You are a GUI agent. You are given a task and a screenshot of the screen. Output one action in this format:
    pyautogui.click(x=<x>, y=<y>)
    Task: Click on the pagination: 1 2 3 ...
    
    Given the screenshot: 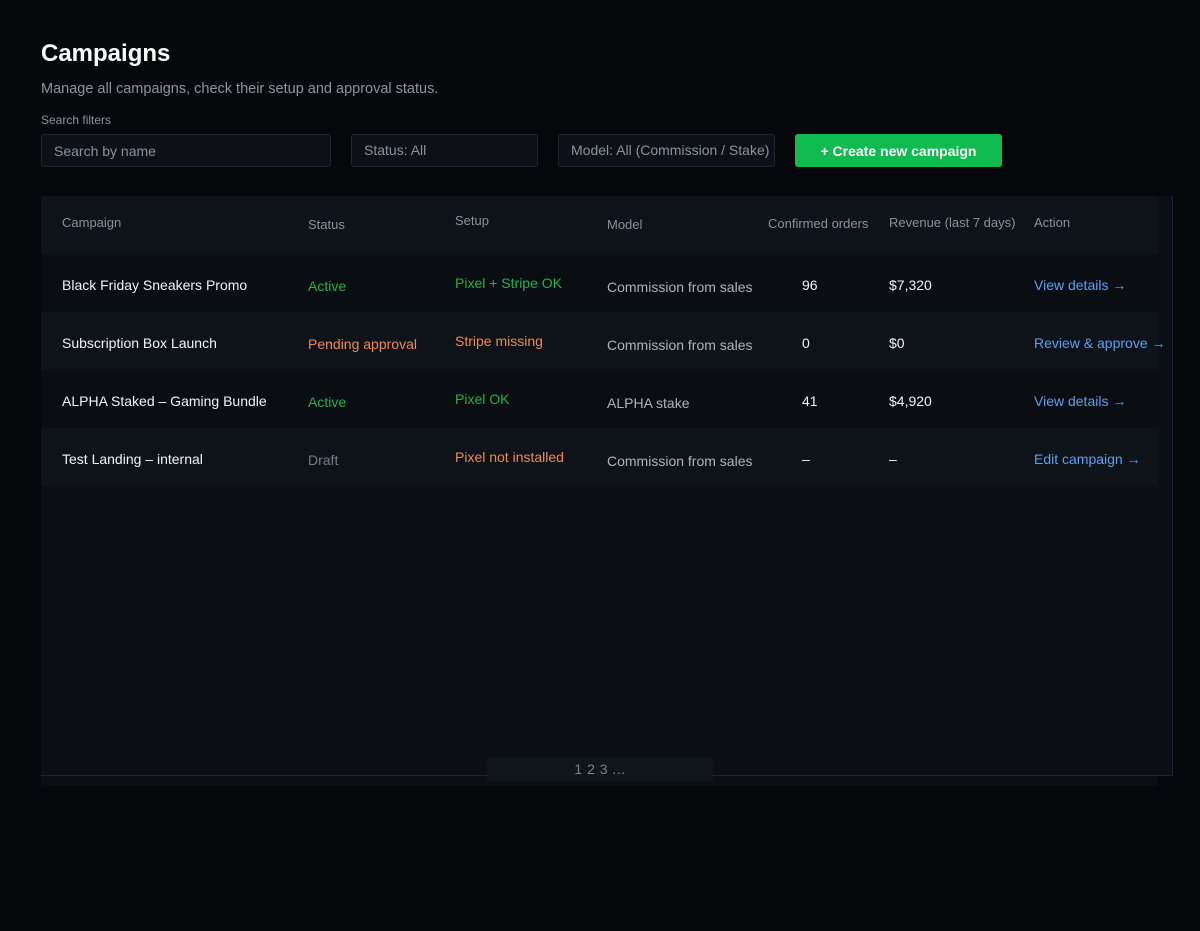 What is the action you would take?
    pyautogui.click(x=600, y=769)
    